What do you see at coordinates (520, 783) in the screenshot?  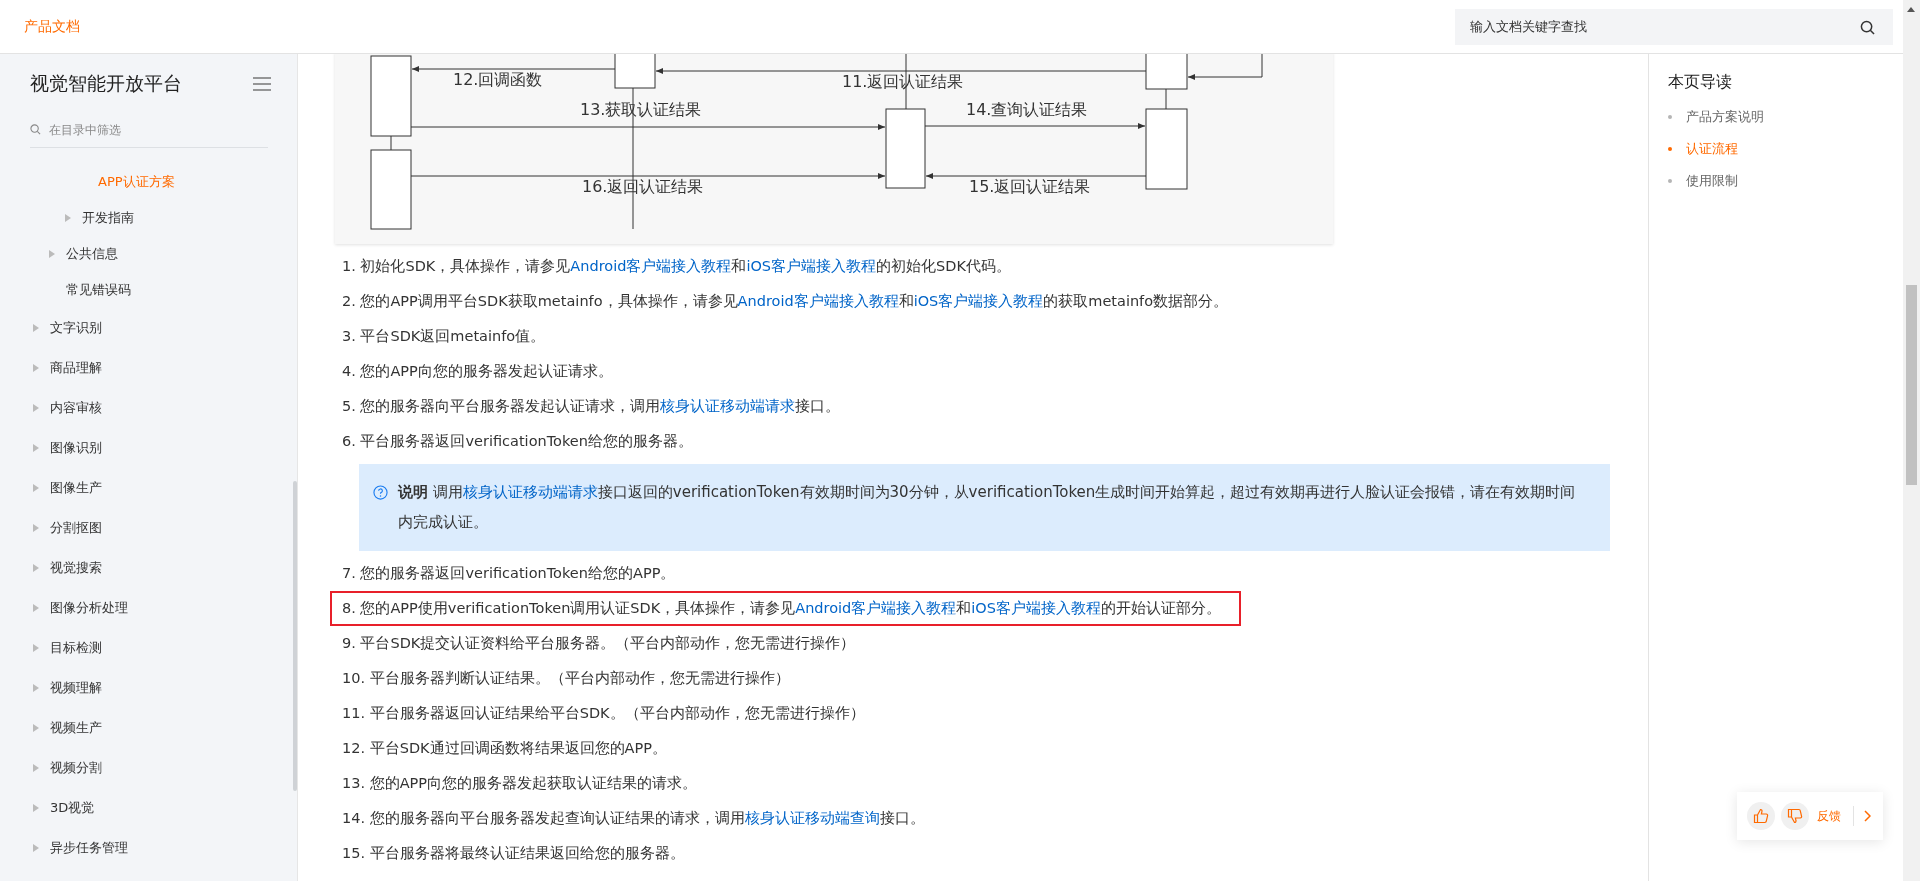 I see `step-text: 13. 您的APP向您的服务器发起获取认证结果的请求。` at bounding box center [520, 783].